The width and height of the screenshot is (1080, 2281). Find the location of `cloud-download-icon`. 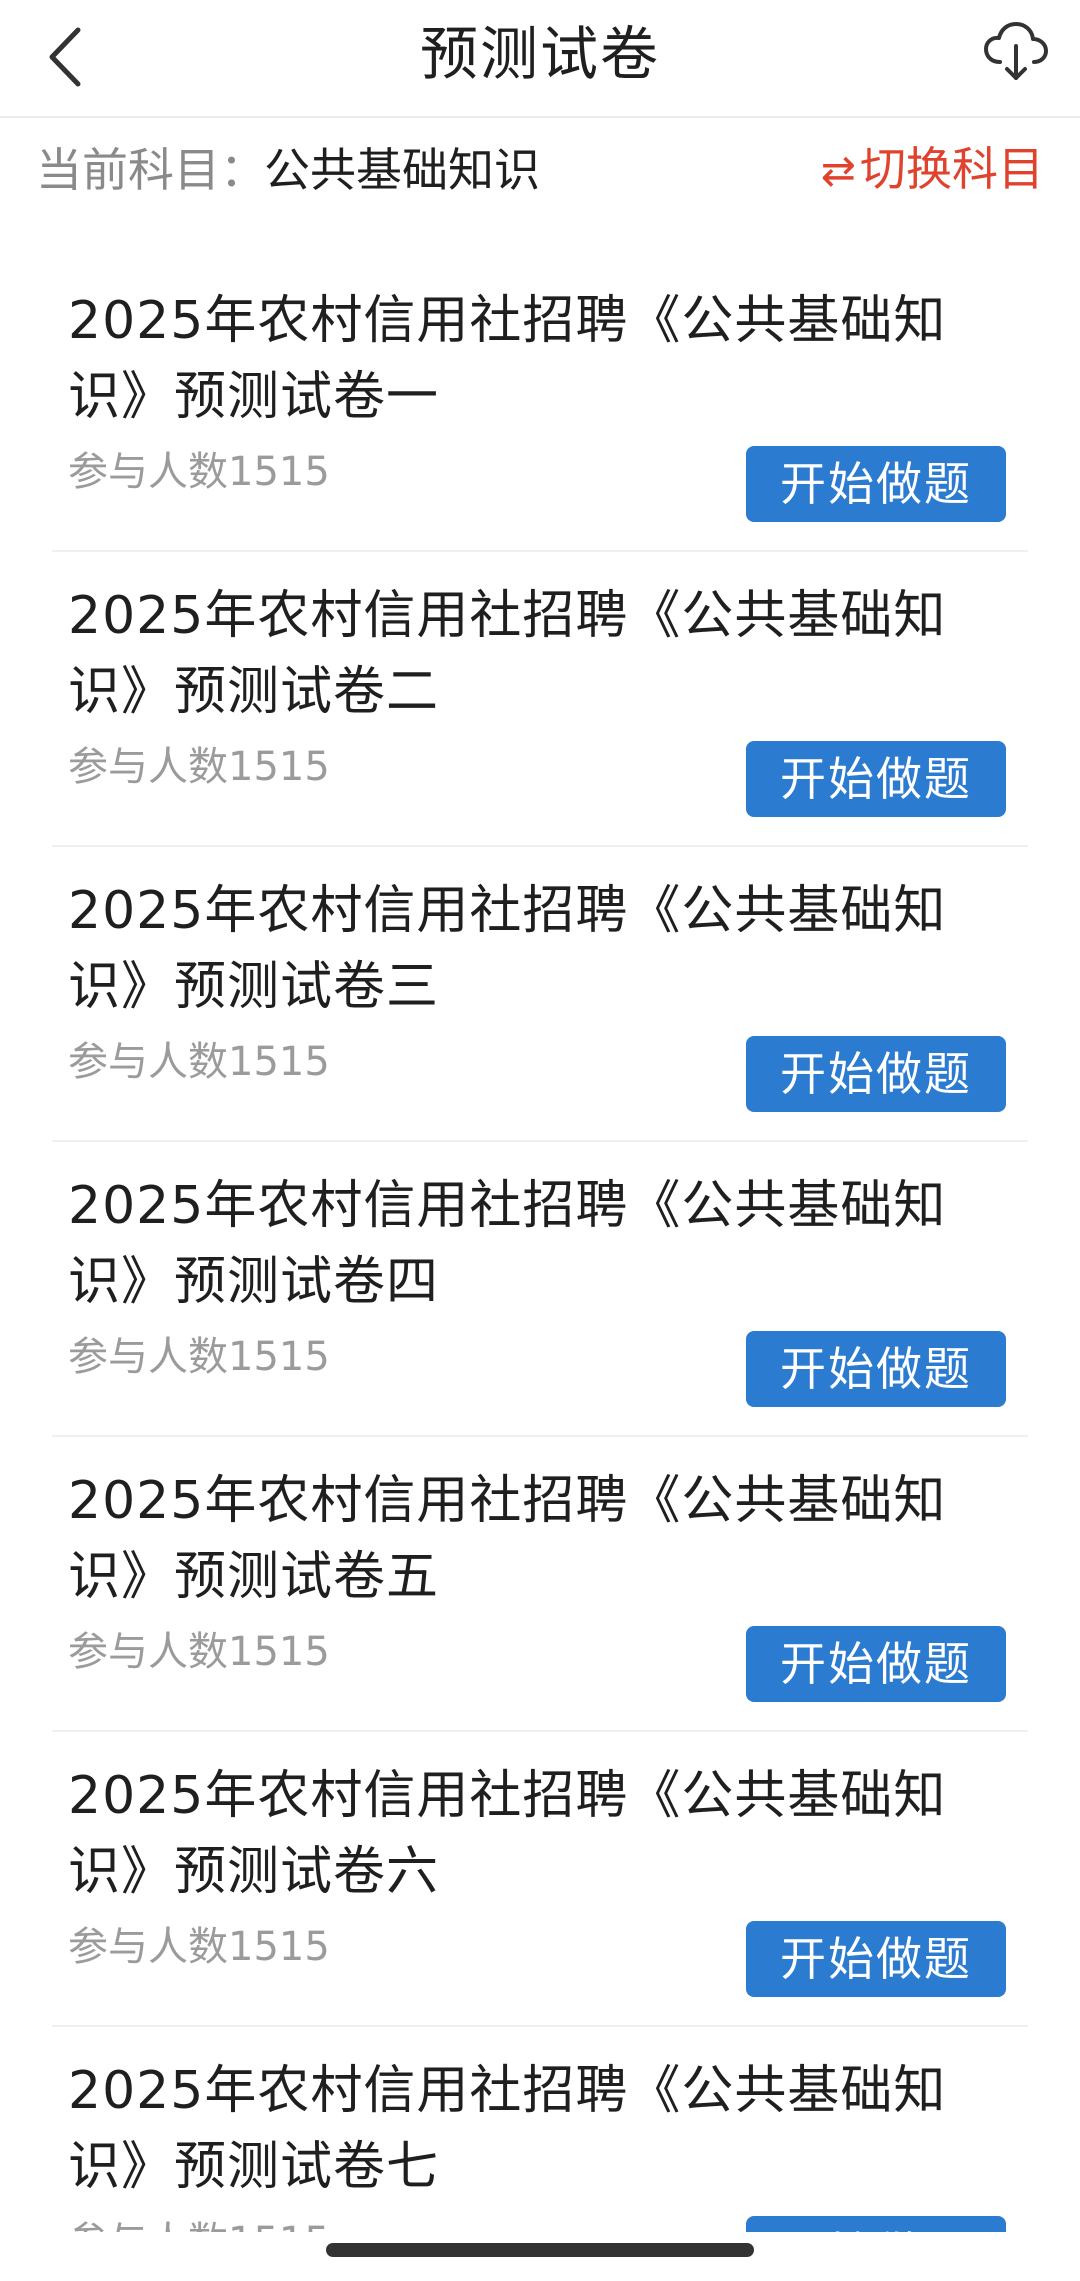

cloud-download-icon is located at coordinates (1016, 52).